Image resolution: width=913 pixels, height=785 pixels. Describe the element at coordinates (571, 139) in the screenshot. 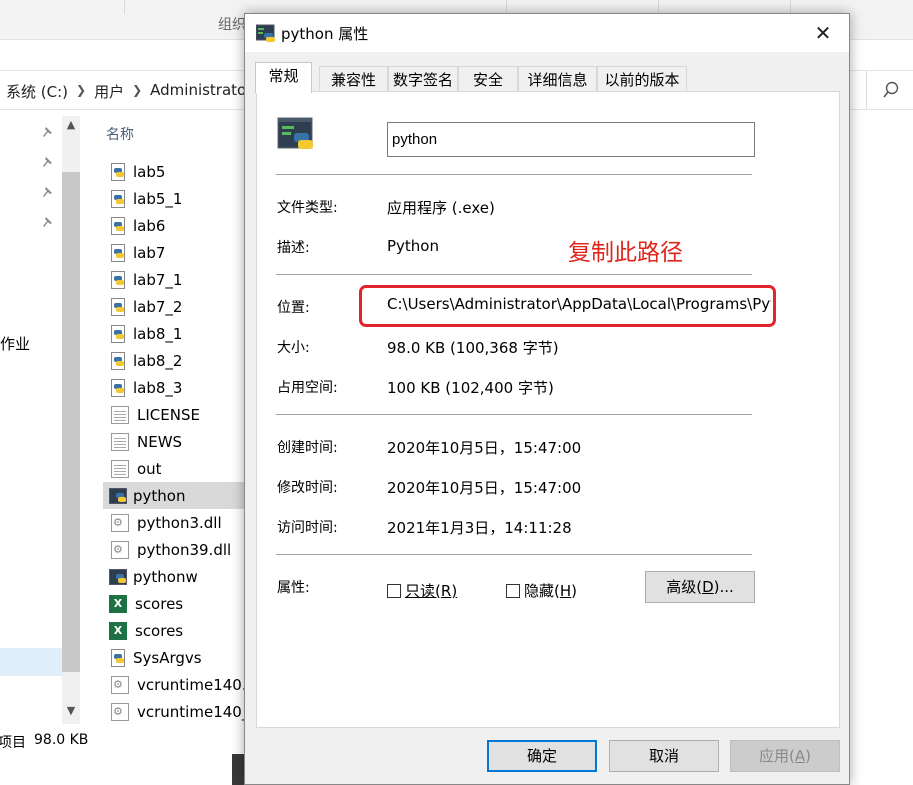

I see `file-name-input` at that location.